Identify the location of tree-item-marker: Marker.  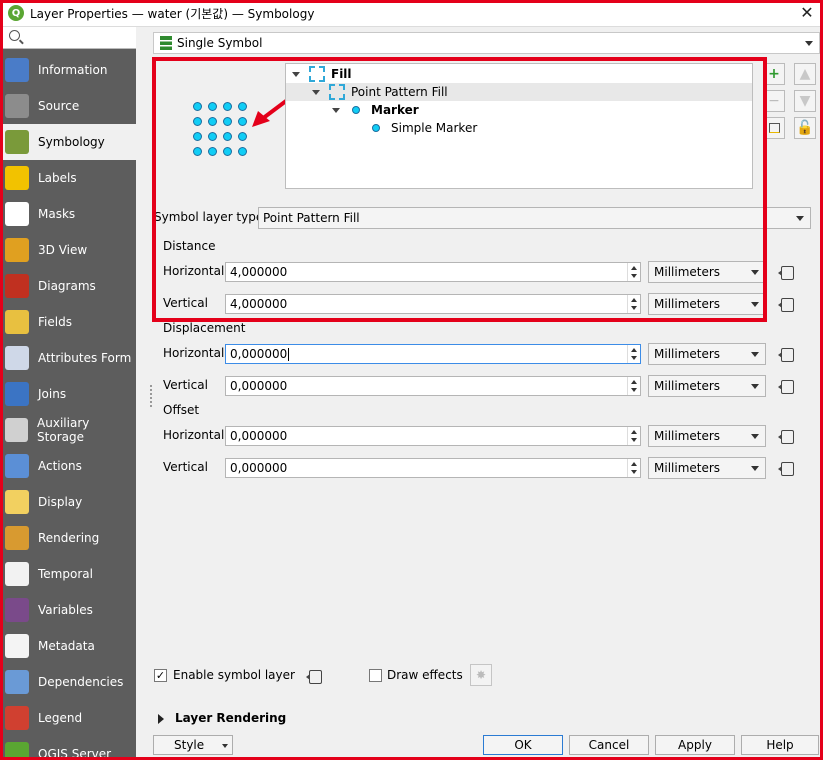
(519, 110).